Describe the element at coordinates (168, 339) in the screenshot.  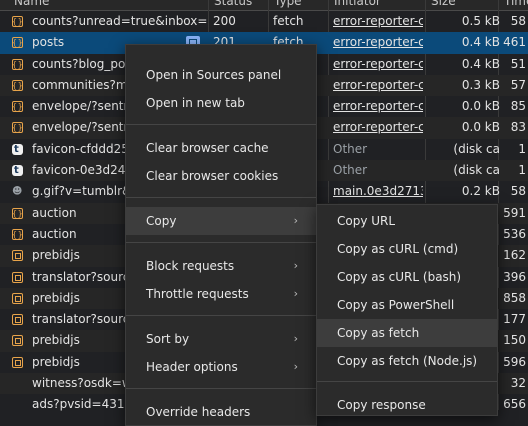
I see `menu-item-label: Sort by` at that location.